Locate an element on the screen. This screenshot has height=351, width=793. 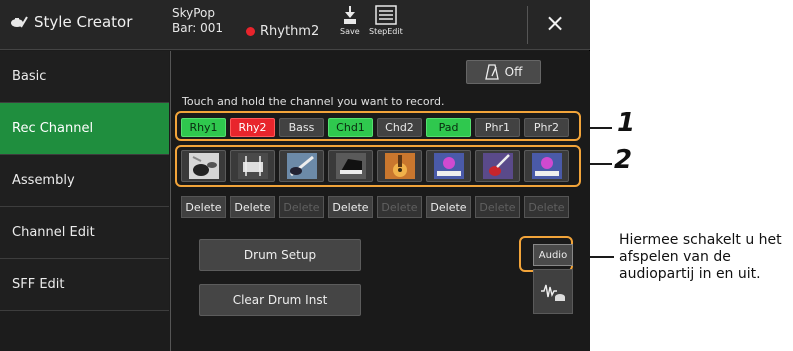
channel-button-rhy2: Rhy2 is located at coordinates (252, 127).